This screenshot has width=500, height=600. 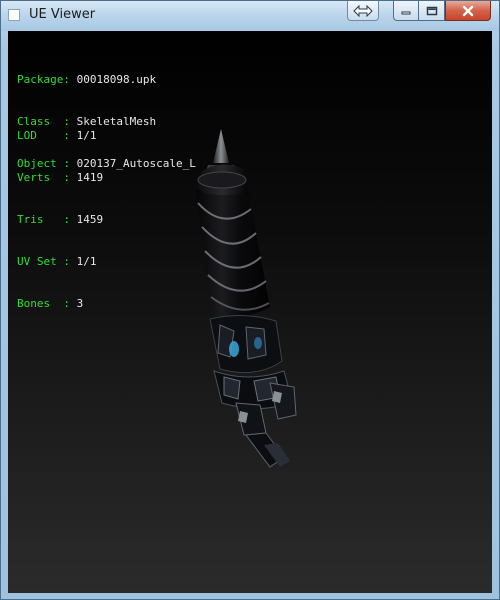 I want to click on maximize-icon, so click(x=431, y=10).